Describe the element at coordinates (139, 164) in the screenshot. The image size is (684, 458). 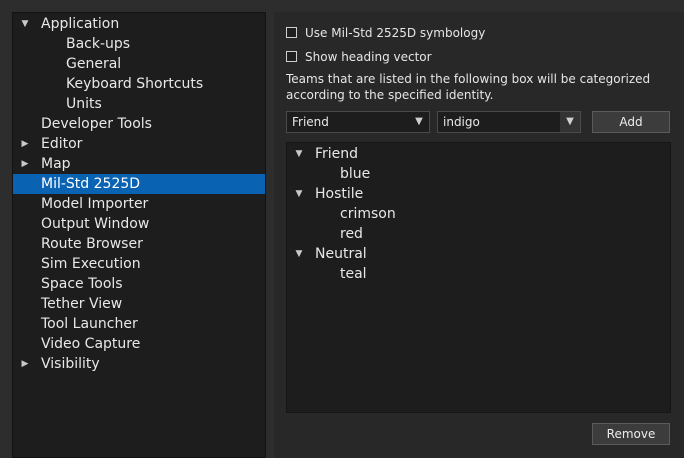
I see `sidebar-item: ▶ Map` at that location.